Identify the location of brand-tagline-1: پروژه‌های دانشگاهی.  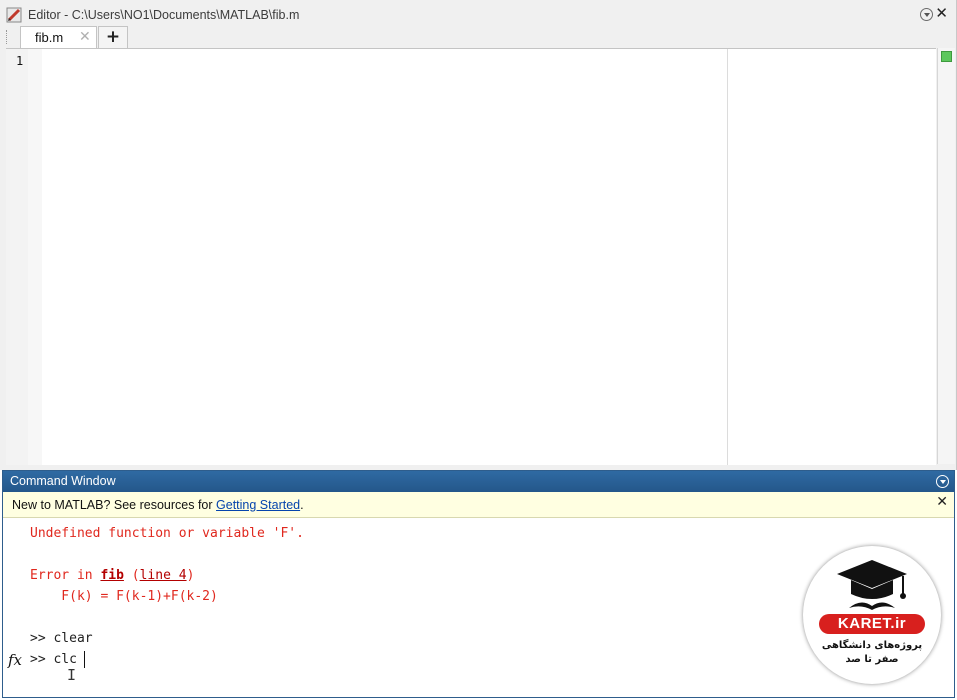
(872, 645).